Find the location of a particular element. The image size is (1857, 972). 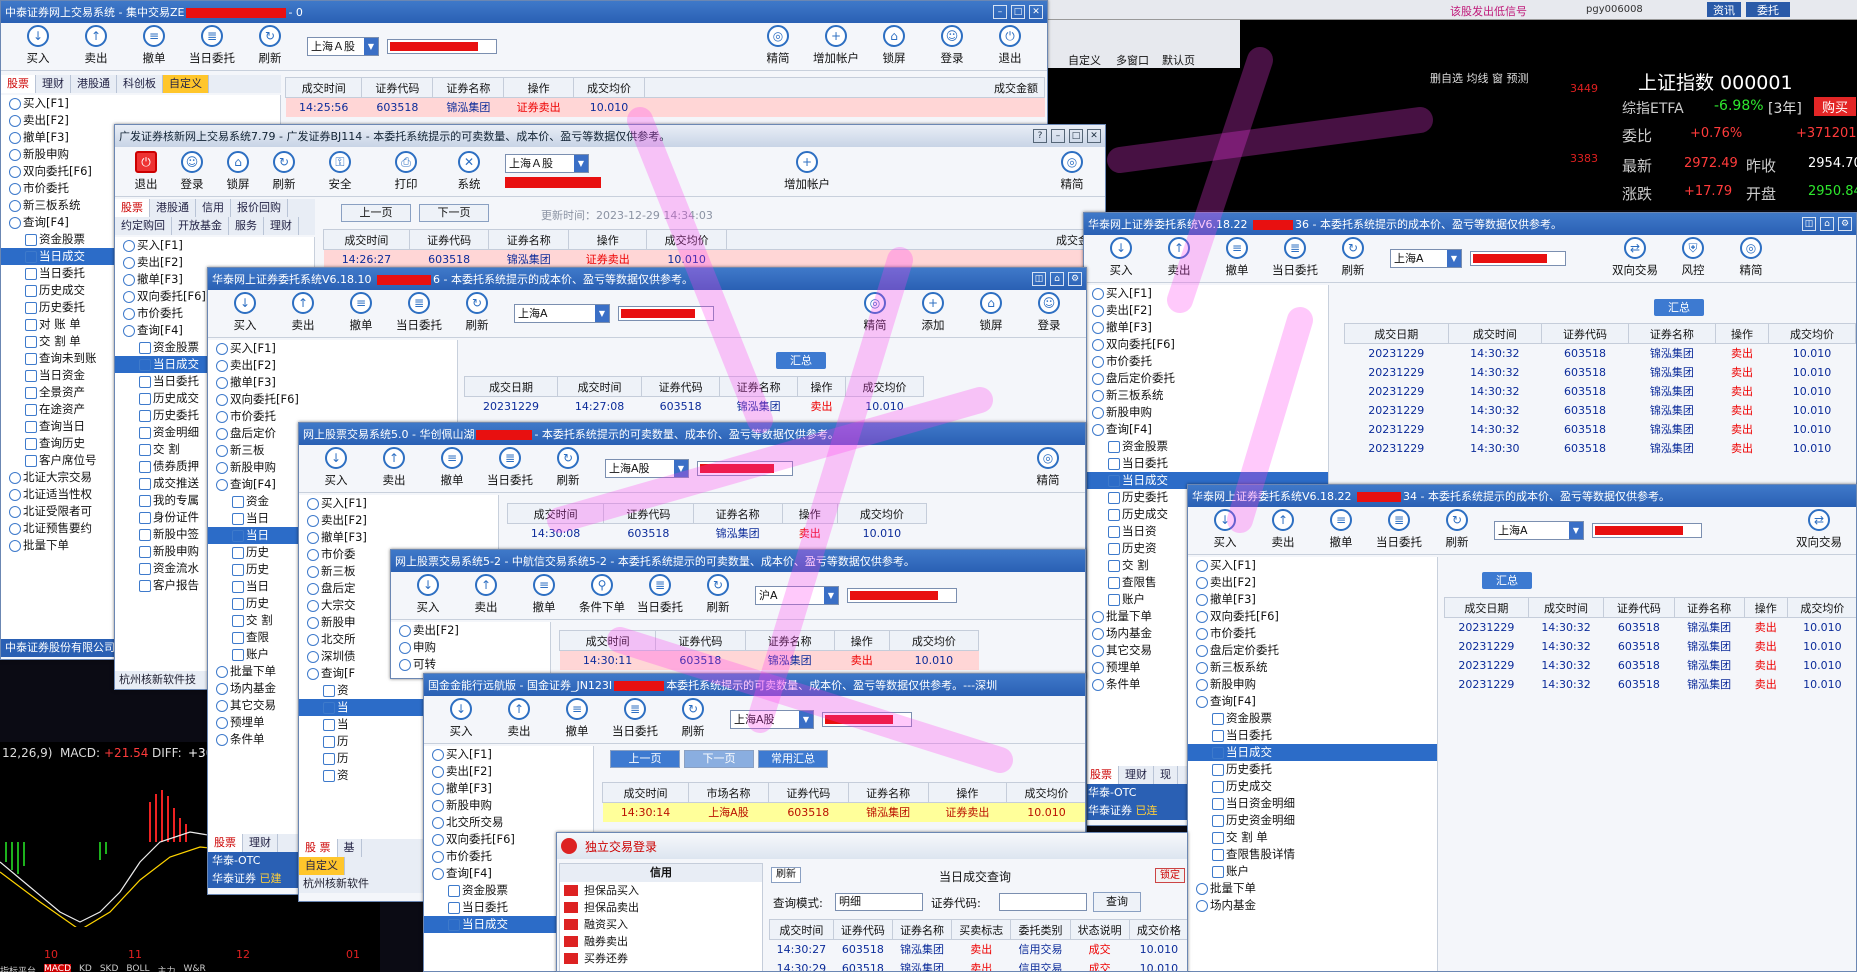

tree-item: 历史成交 is located at coordinates (1312, 786).